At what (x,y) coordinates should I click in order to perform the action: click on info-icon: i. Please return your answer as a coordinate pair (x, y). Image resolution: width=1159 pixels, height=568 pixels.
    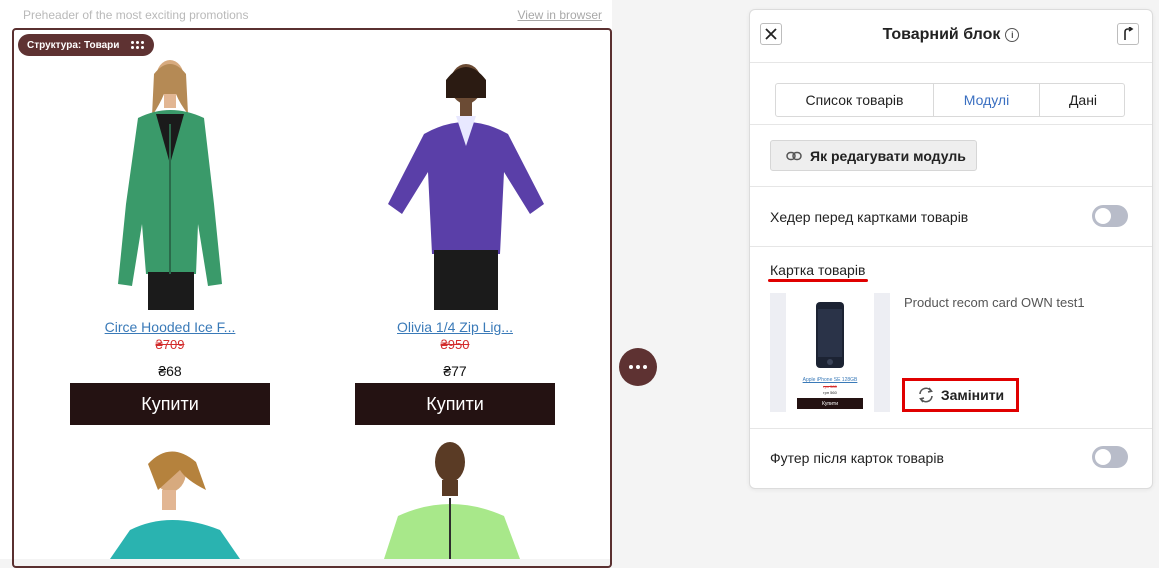
    Looking at the image, I should click on (1012, 34).